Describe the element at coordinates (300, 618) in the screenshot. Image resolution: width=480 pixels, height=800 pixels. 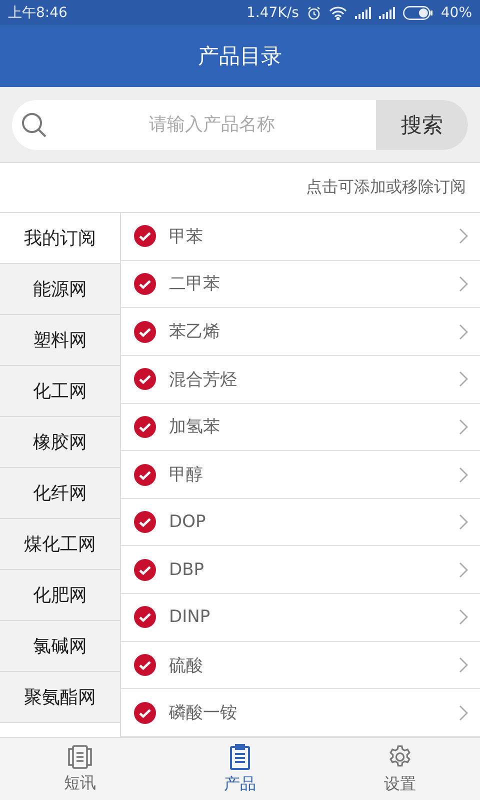
I see `product-row: DINP` at that location.